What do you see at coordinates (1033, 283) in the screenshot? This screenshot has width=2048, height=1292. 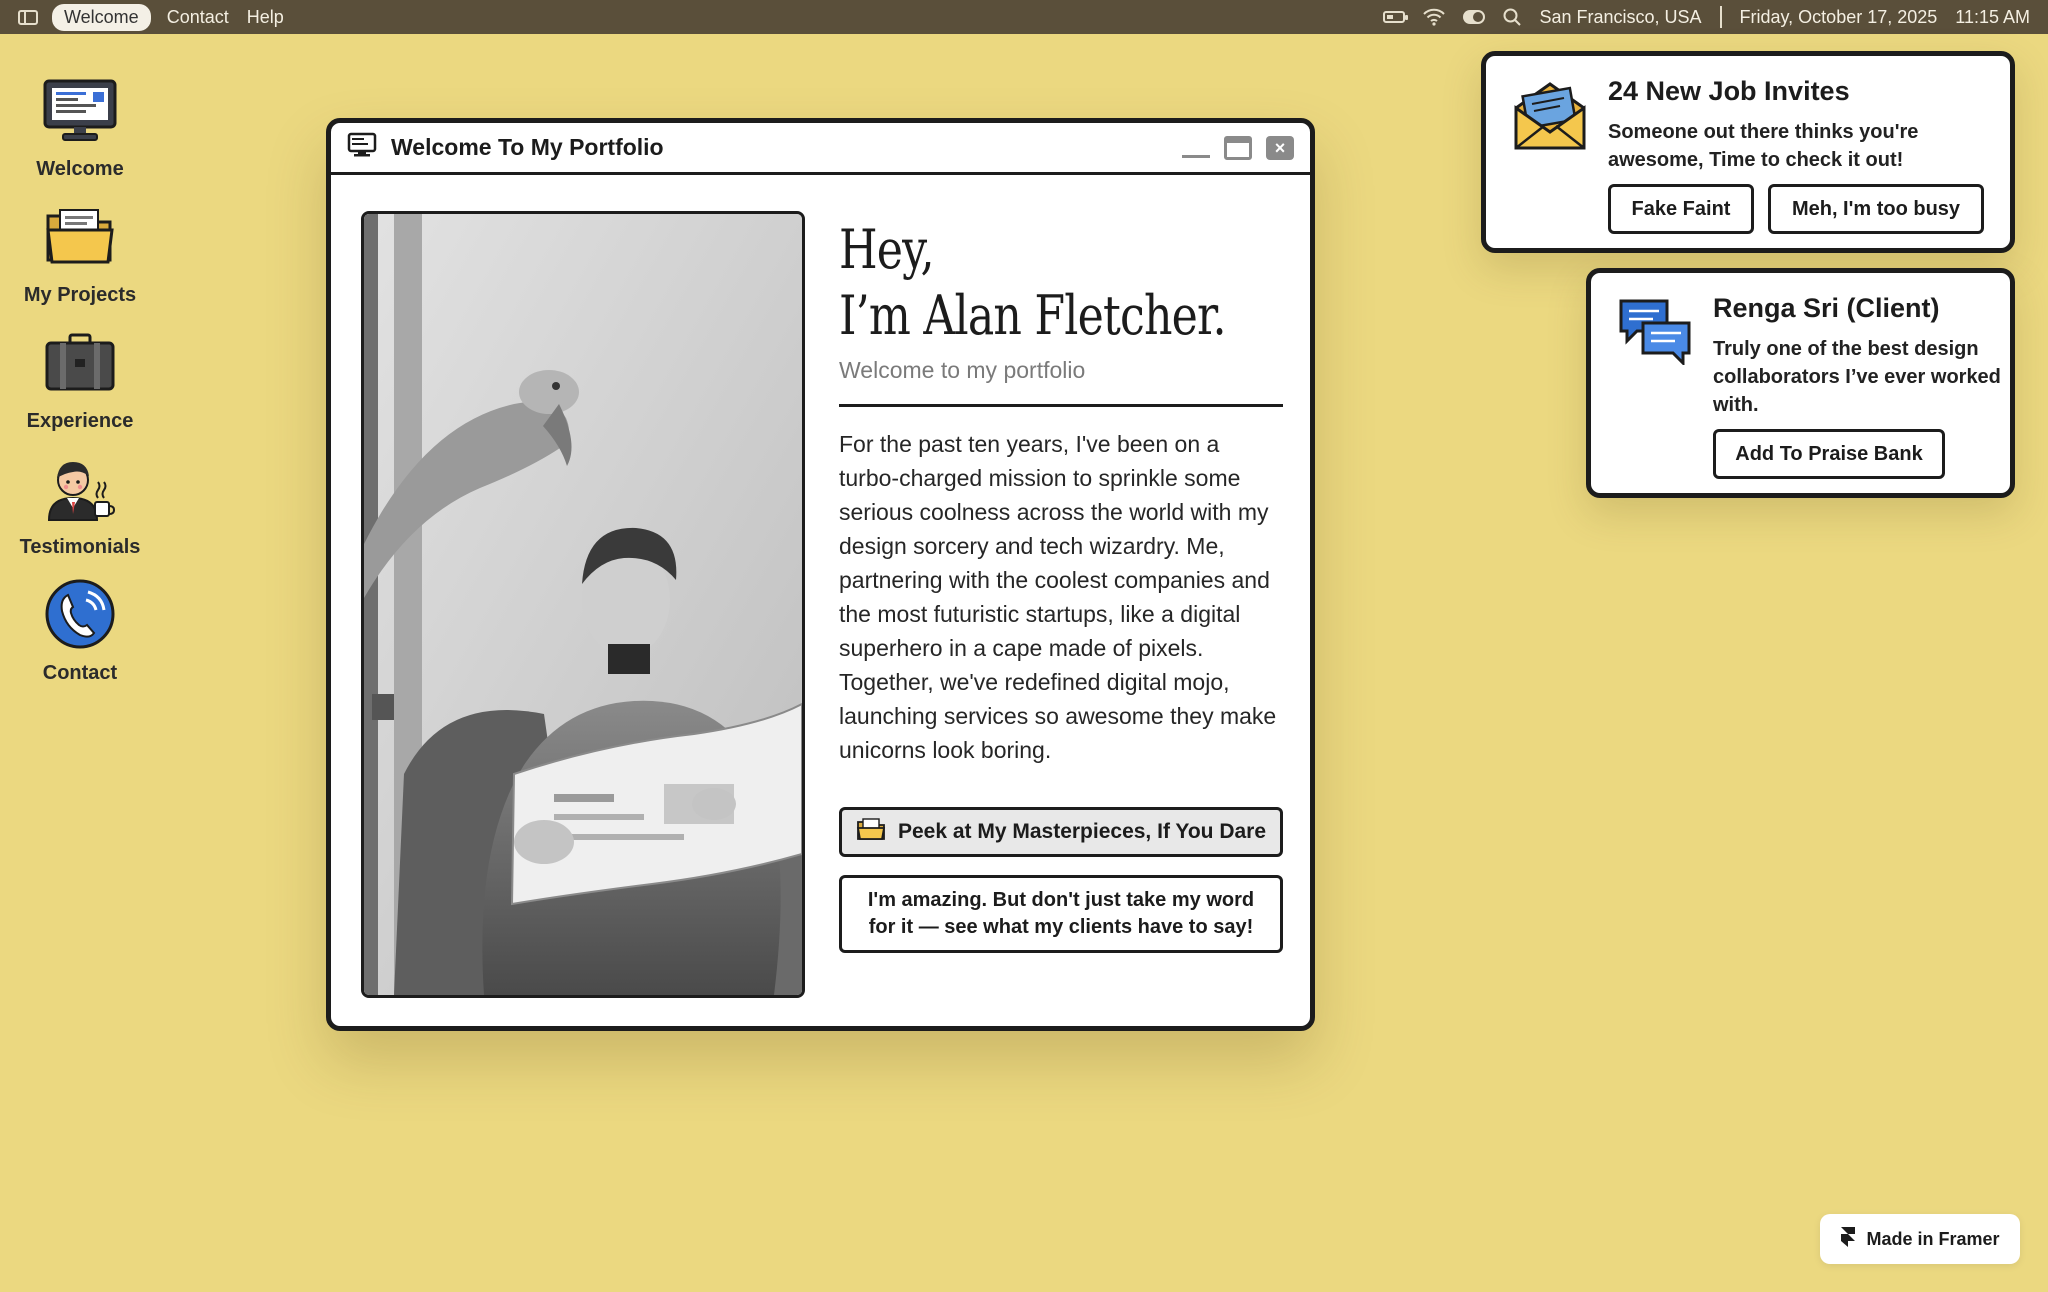 I see `greeting-heading: Hey, I’m Alan Fletcher.` at bounding box center [1033, 283].